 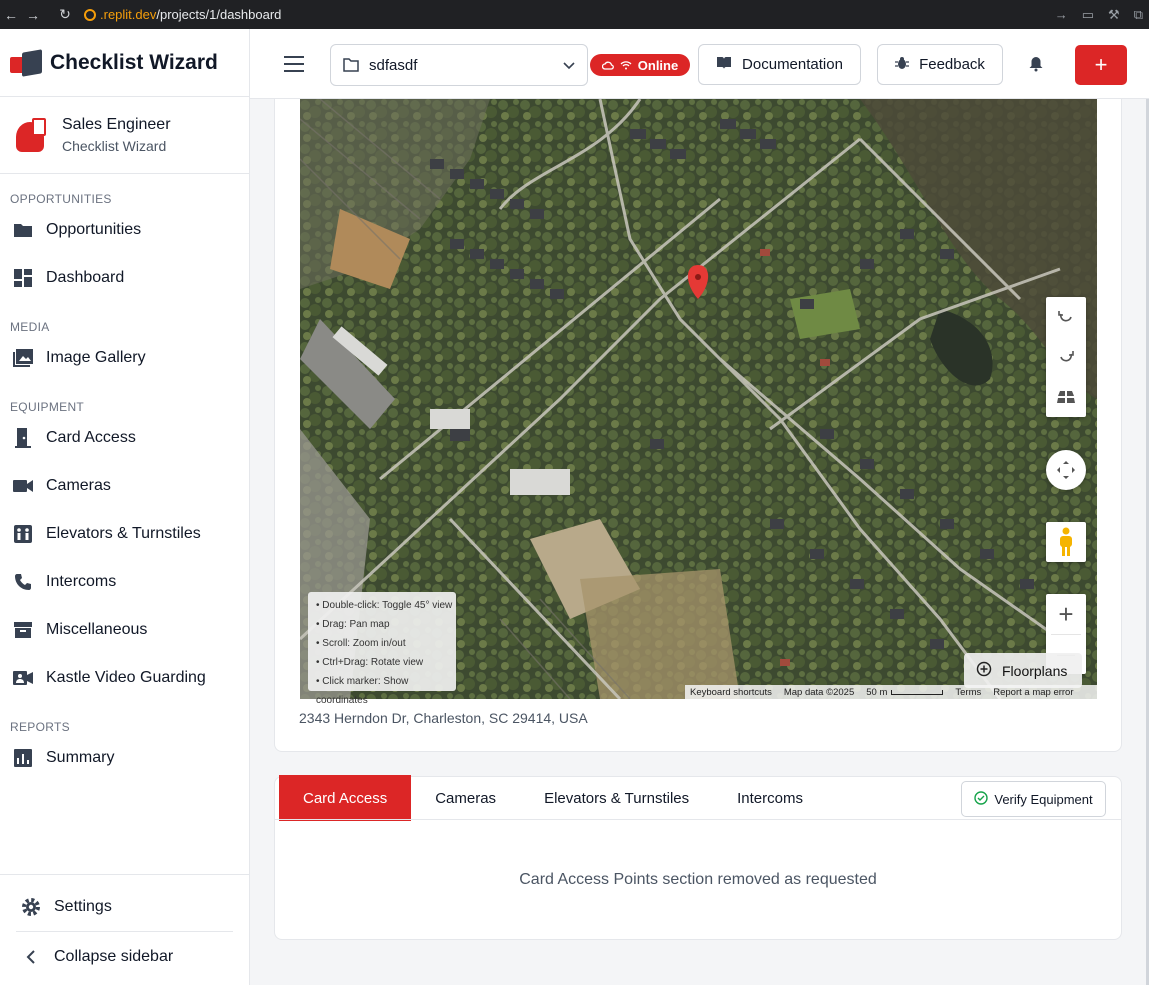 I want to click on floorplans-button: Floorplans, so click(x=1023, y=670).